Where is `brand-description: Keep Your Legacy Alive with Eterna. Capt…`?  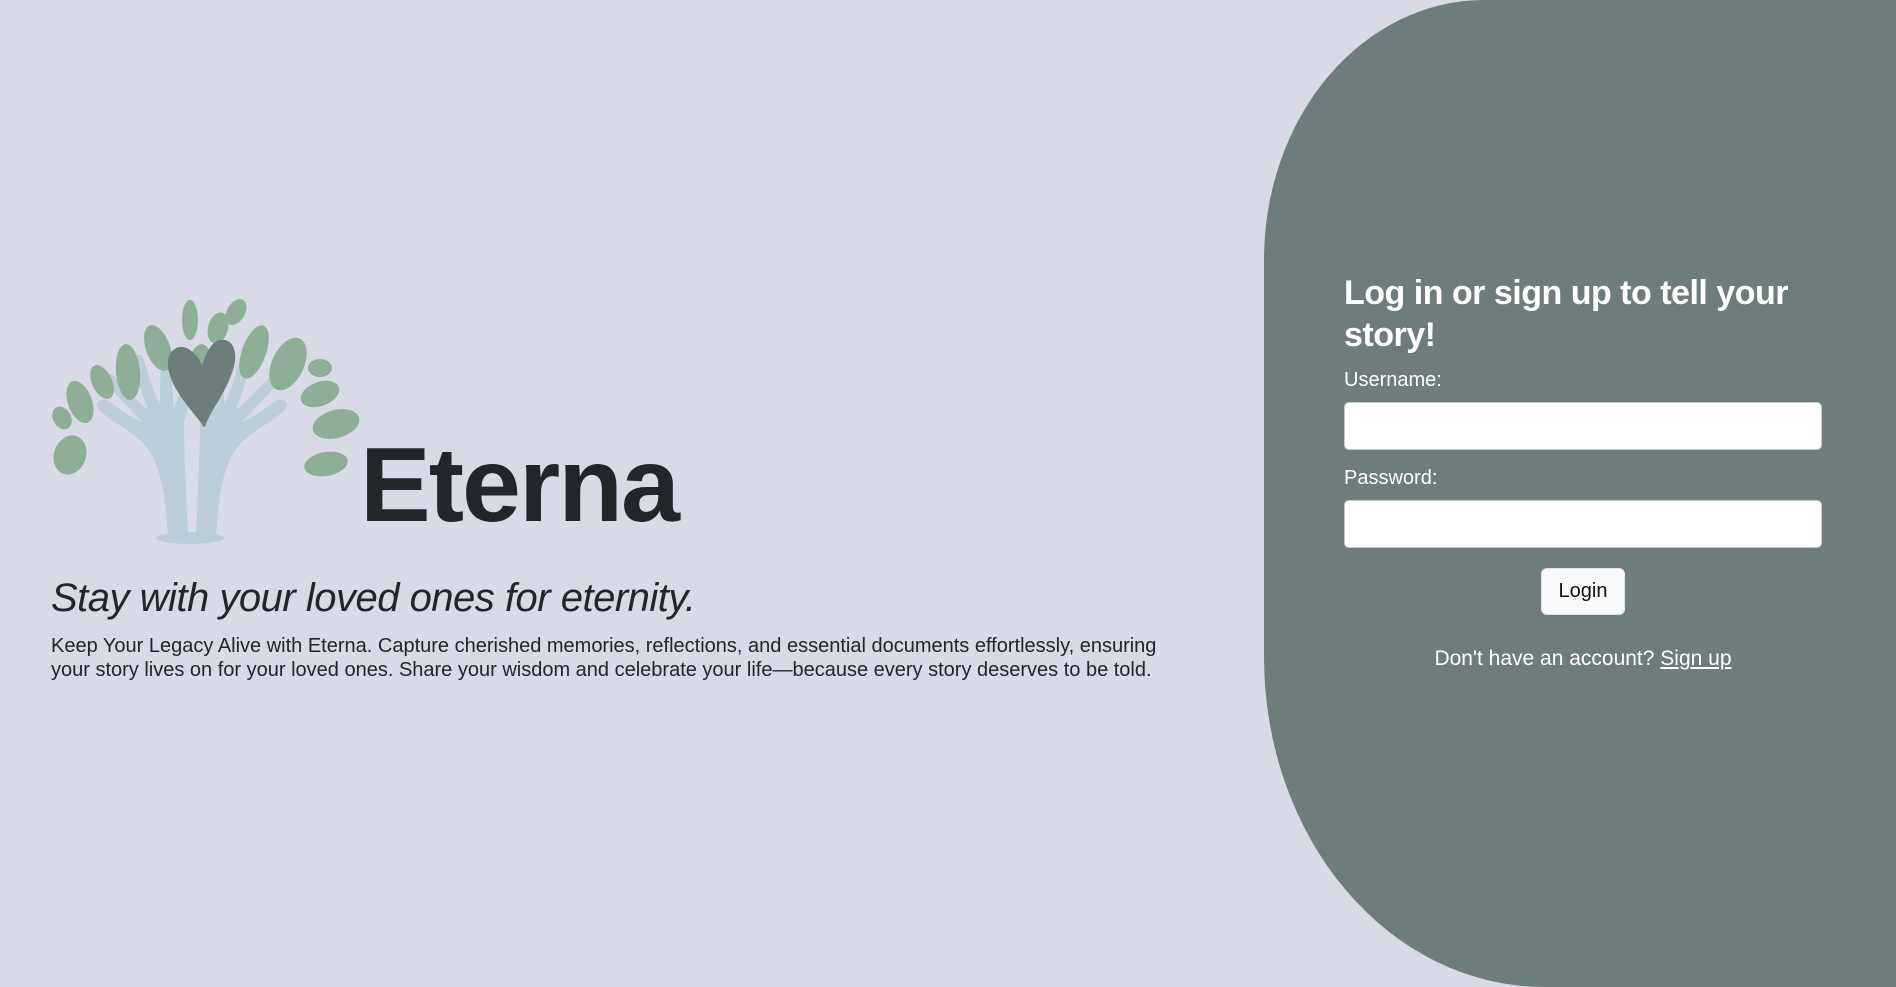 brand-description: Keep Your Legacy Alive with Eterna. Capt… is located at coordinates (604, 658).